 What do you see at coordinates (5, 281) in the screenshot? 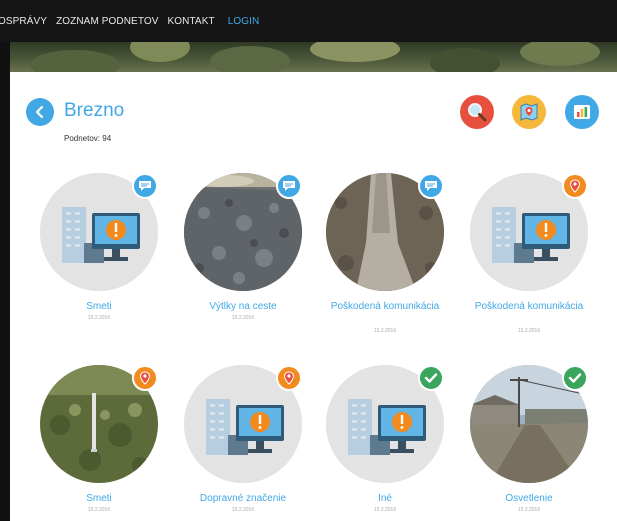
I see `page-edge` at bounding box center [5, 281].